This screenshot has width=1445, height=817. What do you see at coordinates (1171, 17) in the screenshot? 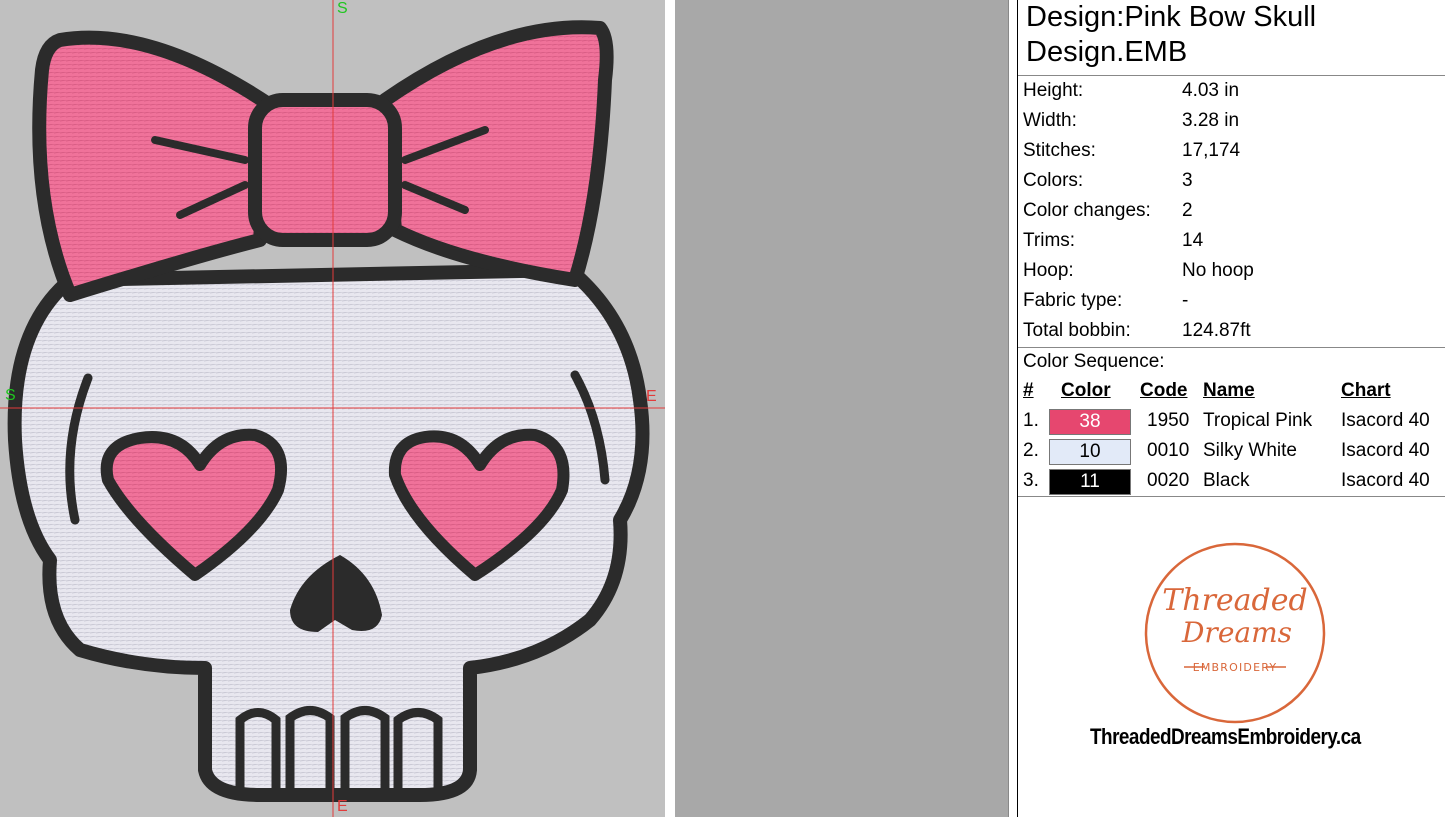
I see `design-title: Design:Pink Bow Skull` at bounding box center [1171, 17].